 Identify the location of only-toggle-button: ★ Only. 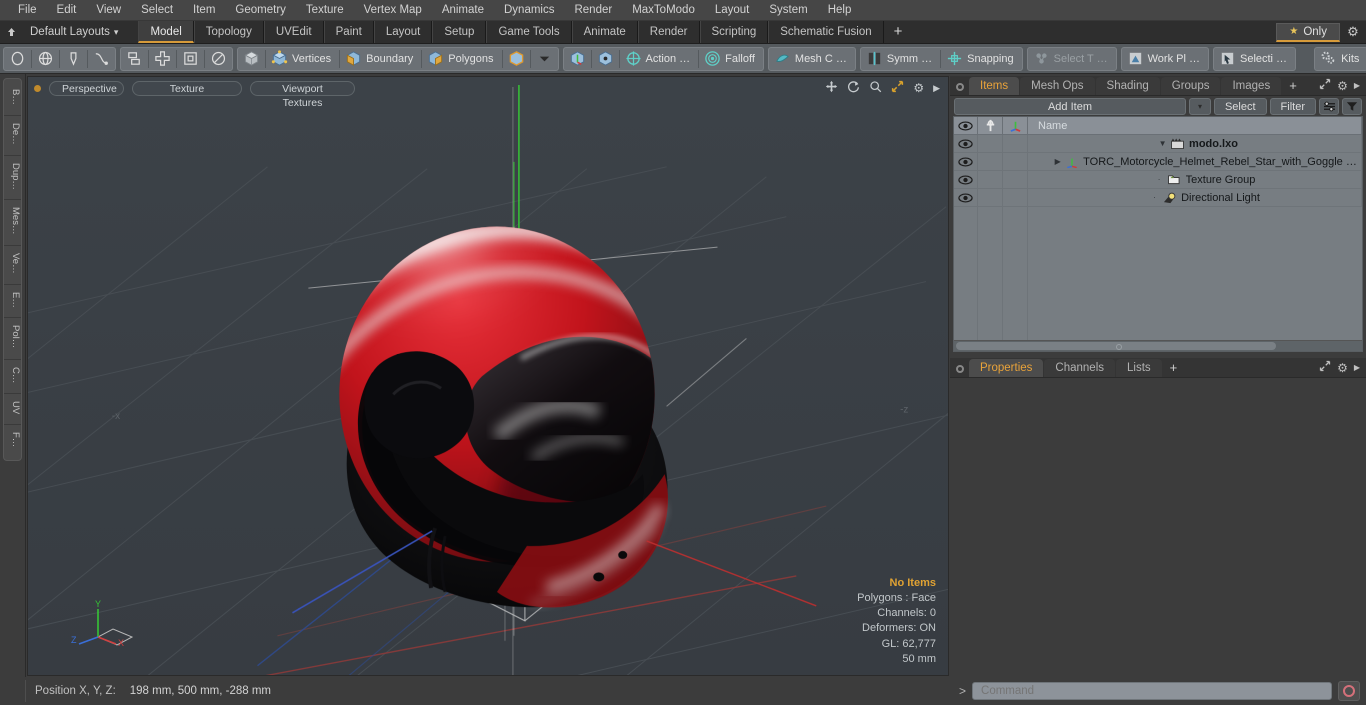
(1308, 32).